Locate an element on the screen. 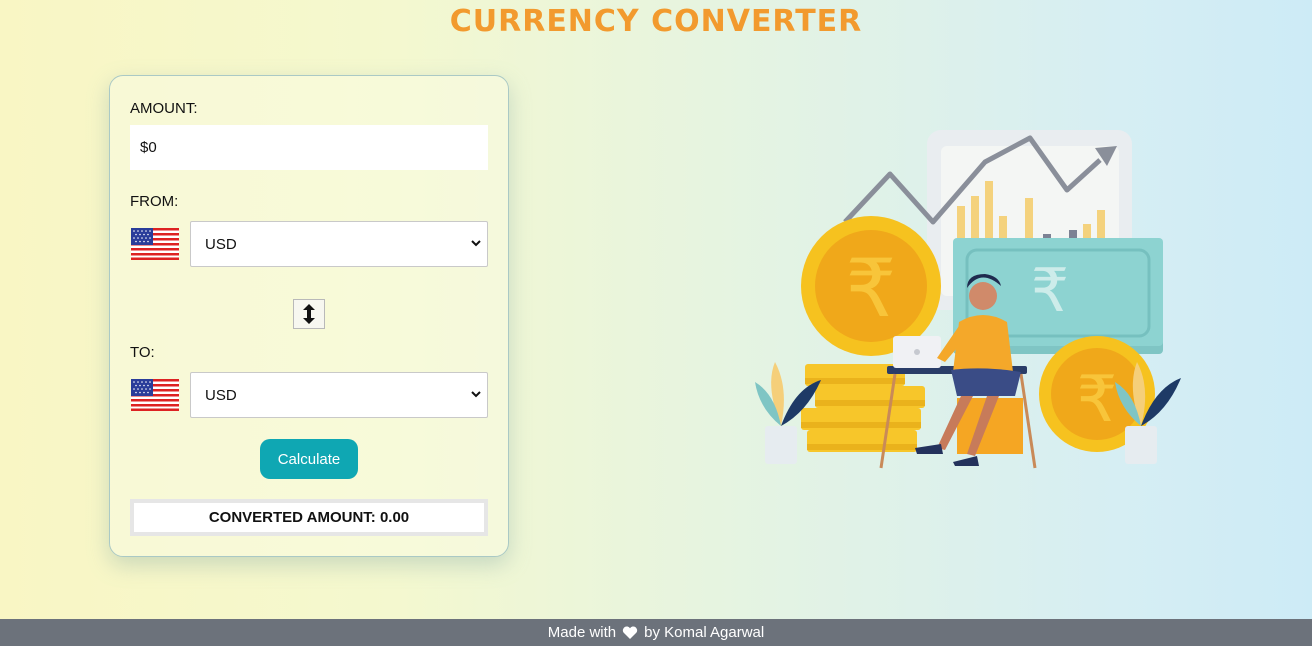 This screenshot has width=1312, height=646. from-currency-select: USD is located at coordinates (339, 244).